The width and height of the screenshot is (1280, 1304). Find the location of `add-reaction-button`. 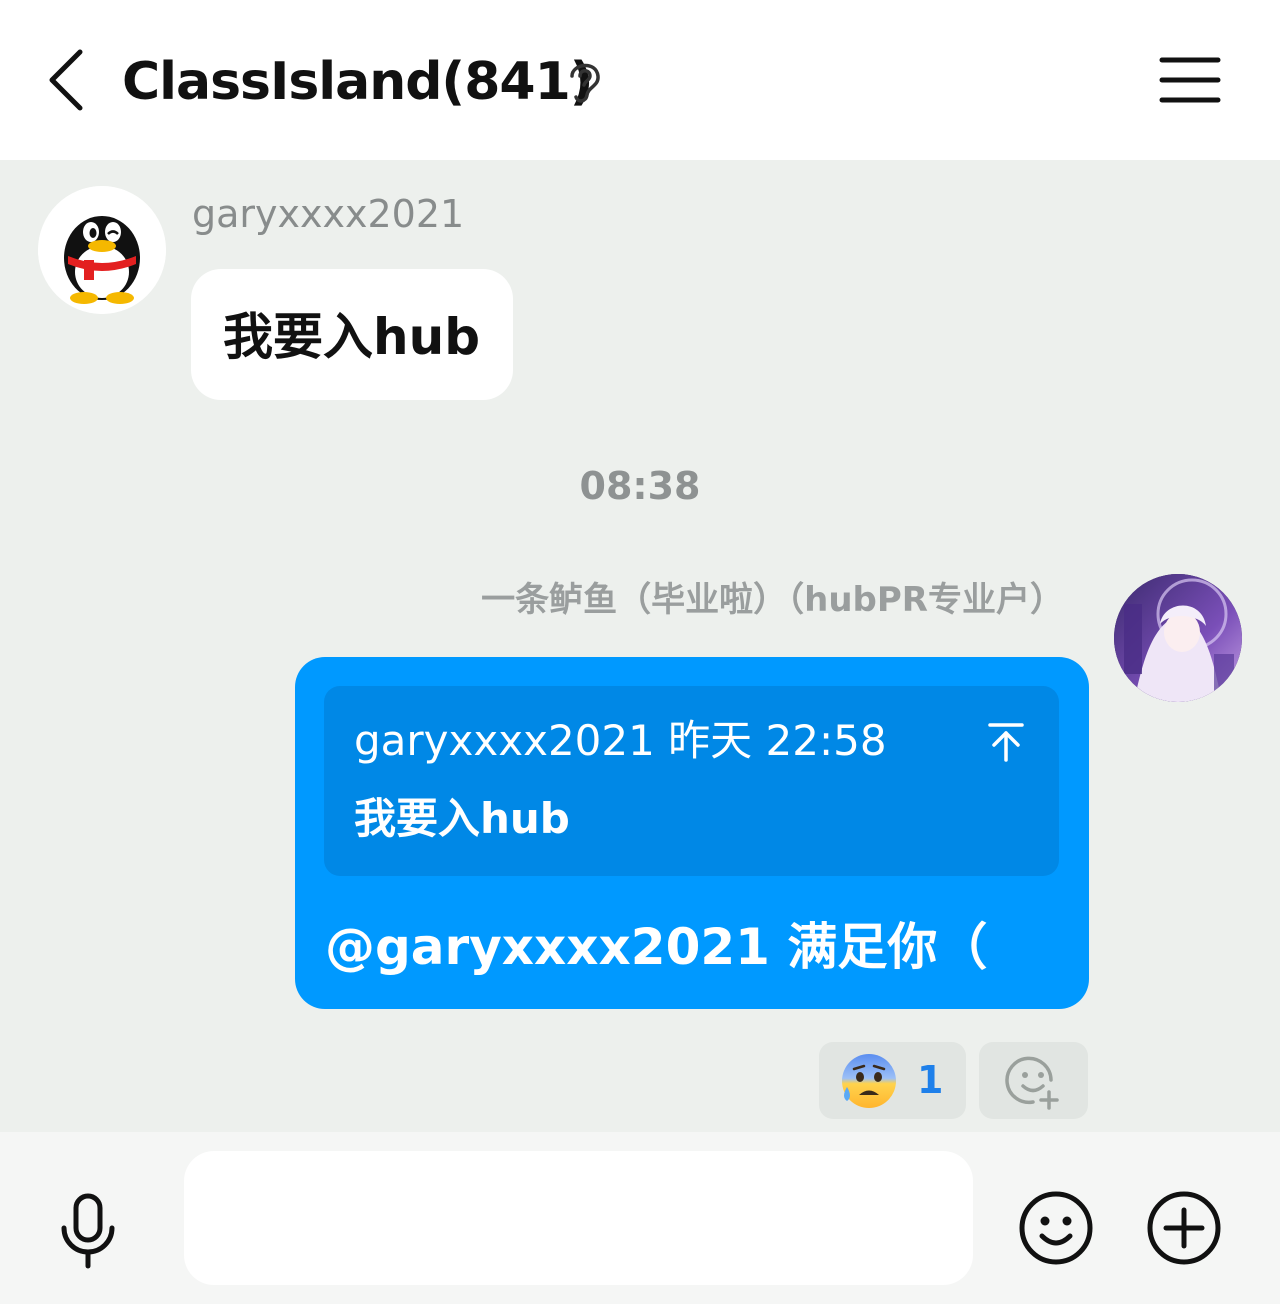

add-reaction-button is located at coordinates (1033, 1080).